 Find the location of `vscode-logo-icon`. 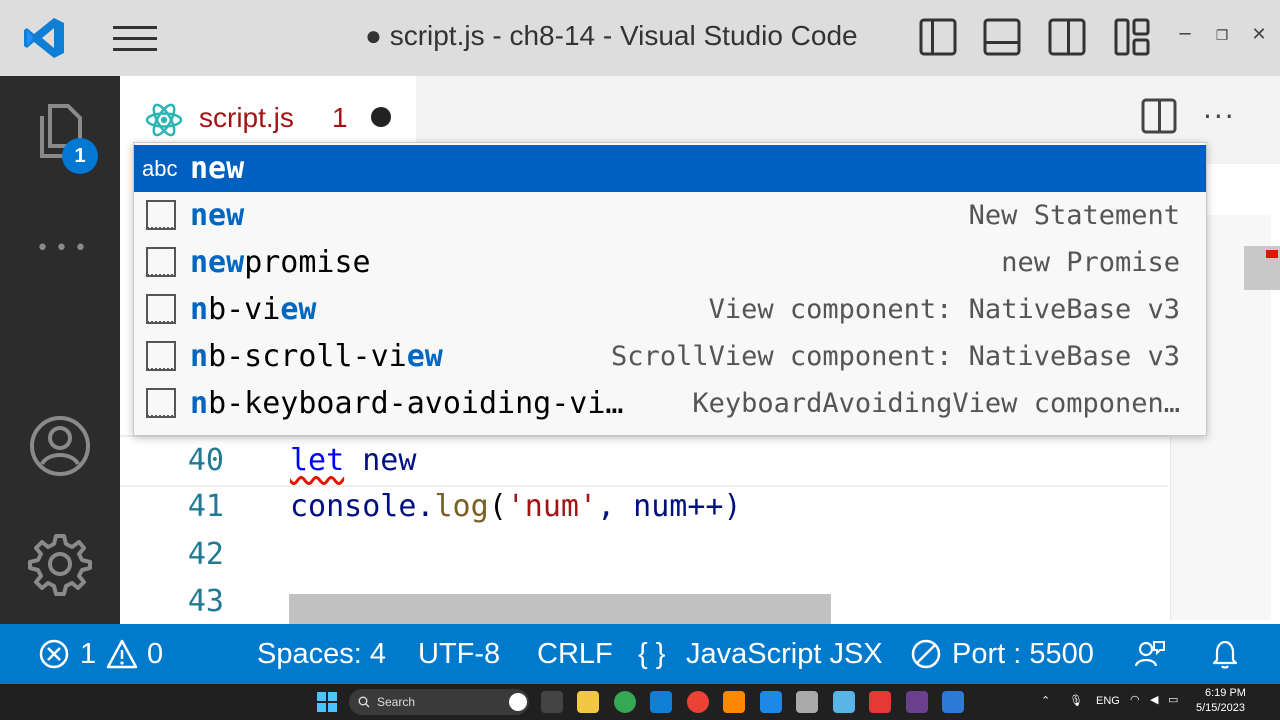

vscode-logo-icon is located at coordinates (44, 38).